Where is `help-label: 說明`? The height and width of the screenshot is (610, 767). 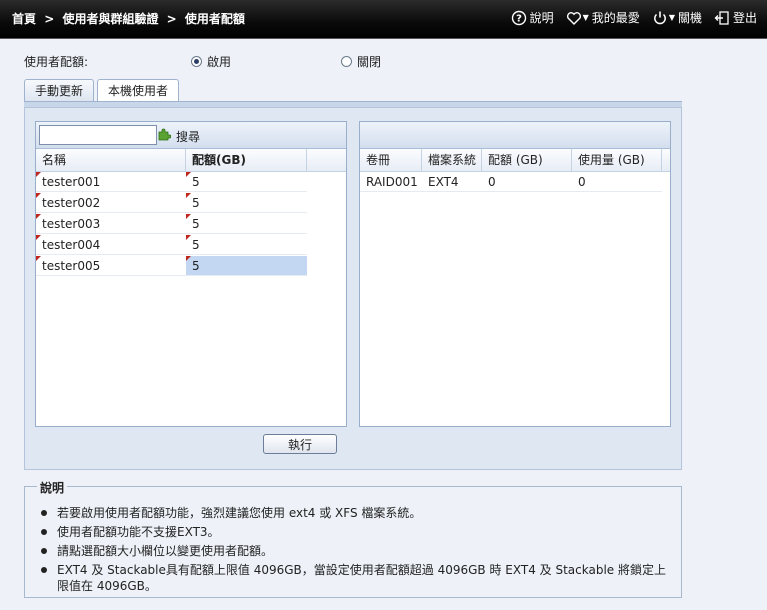 help-label: 說明 is located at coordinates (541, 18).